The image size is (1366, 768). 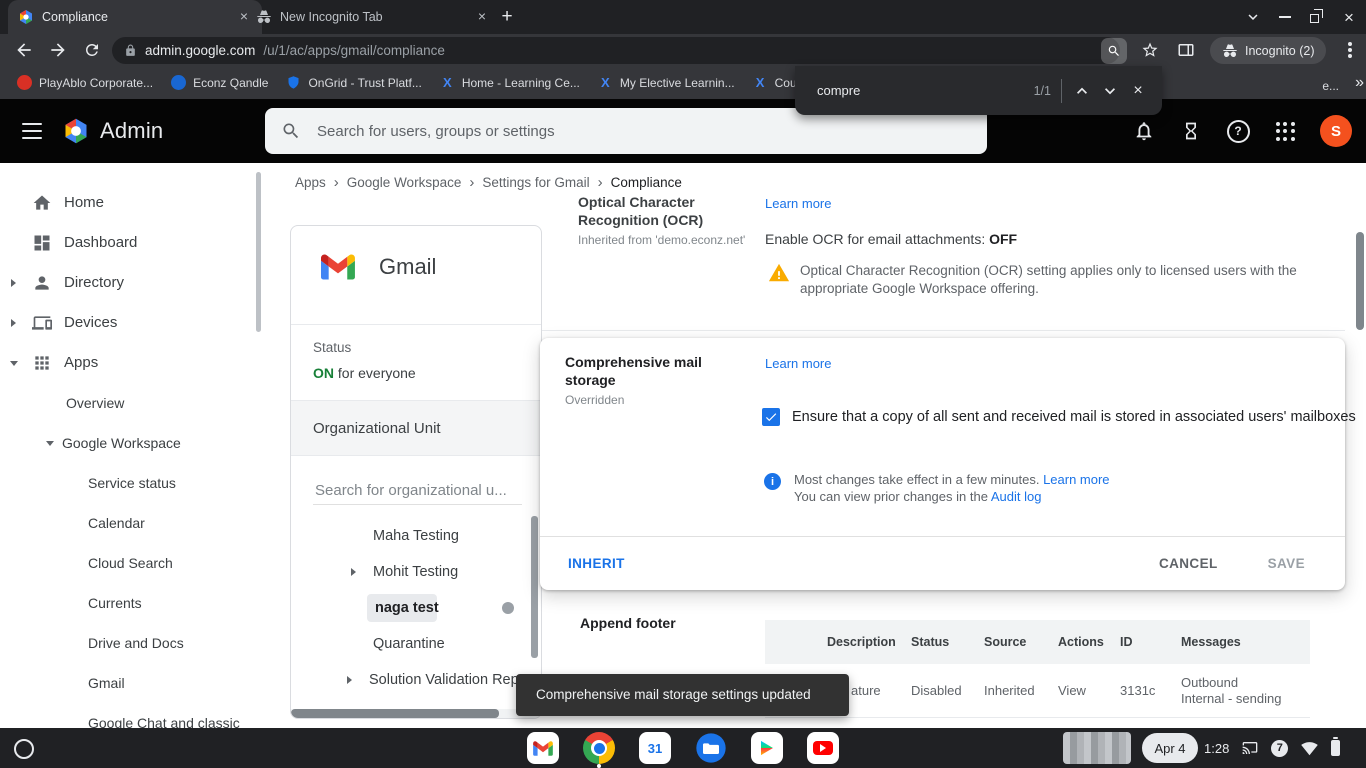 What do you see at coordinates (127, 443) in the screenshot?
I see `sidebar-item-google-workspace: Google Workspace` at bounding box center [127, 443].